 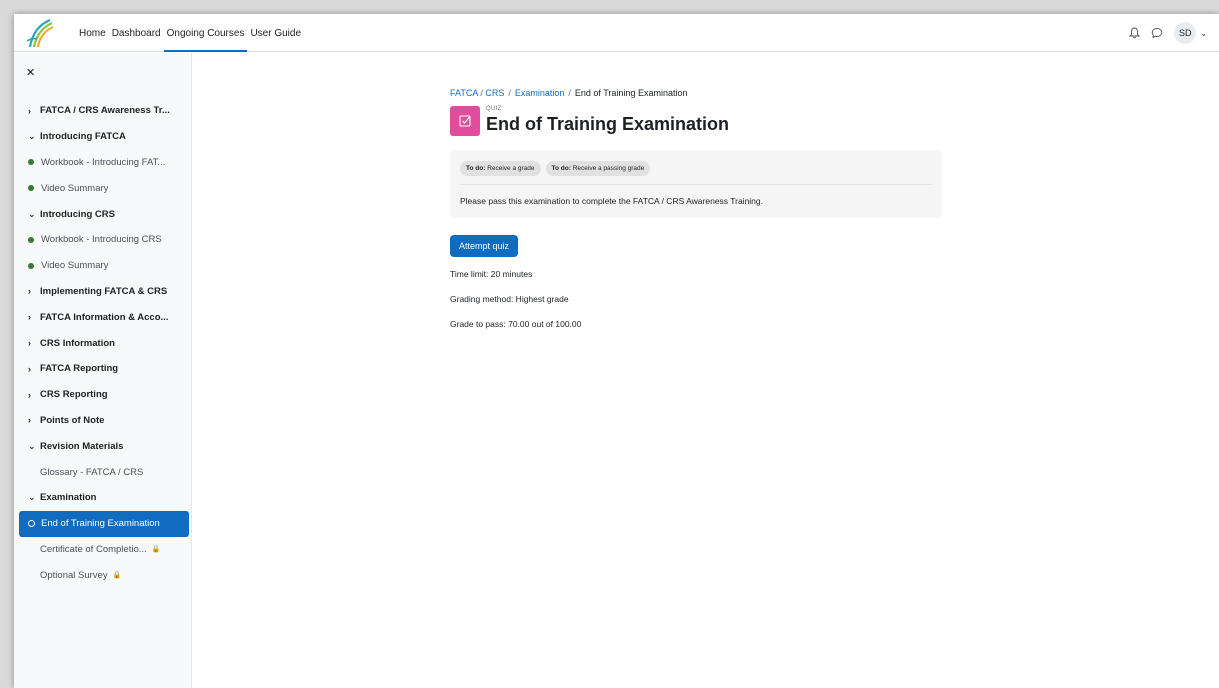 What do you see at coordinates (608, 124) in the screenshot?
I see `page-title: End of Training Examination` at bounding box center [608, 124].